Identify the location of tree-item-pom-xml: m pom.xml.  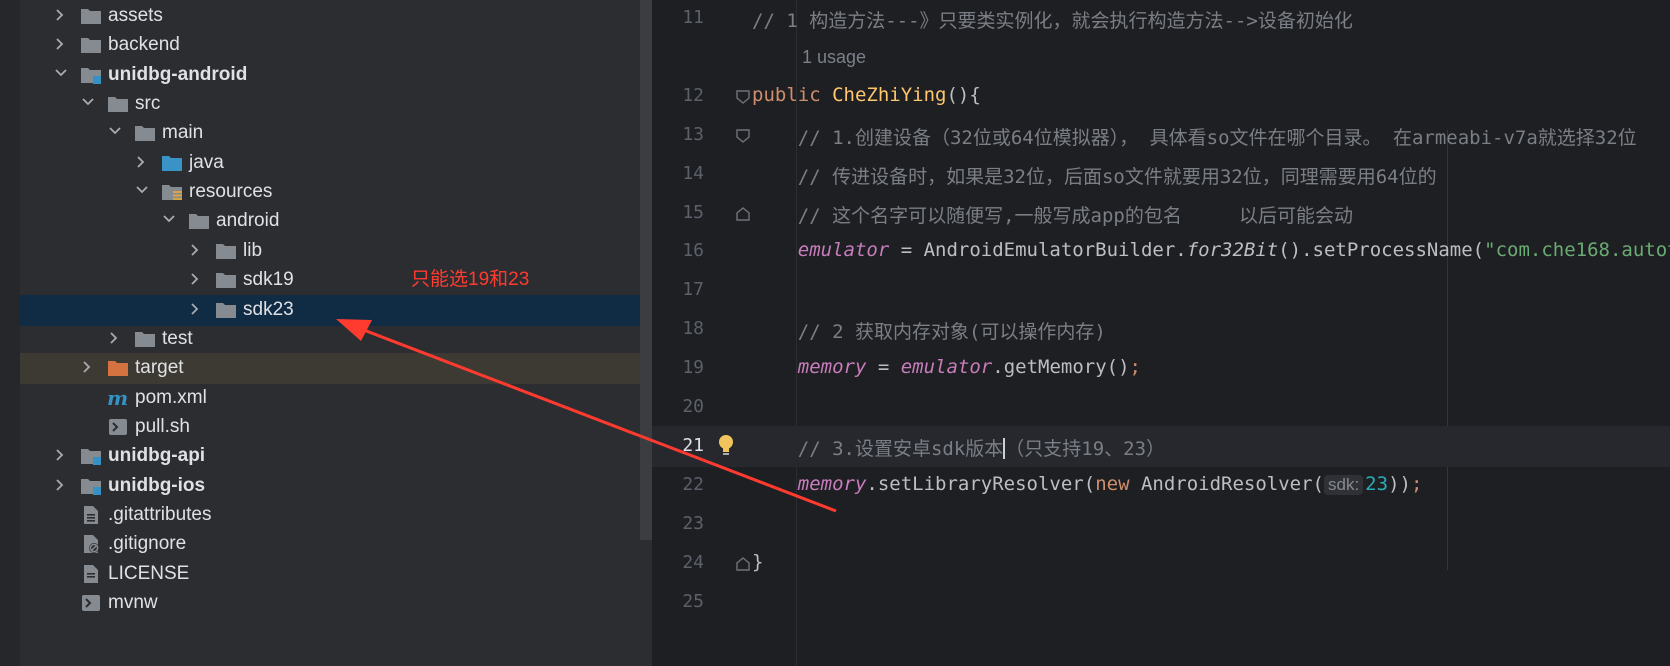
(336, 398).